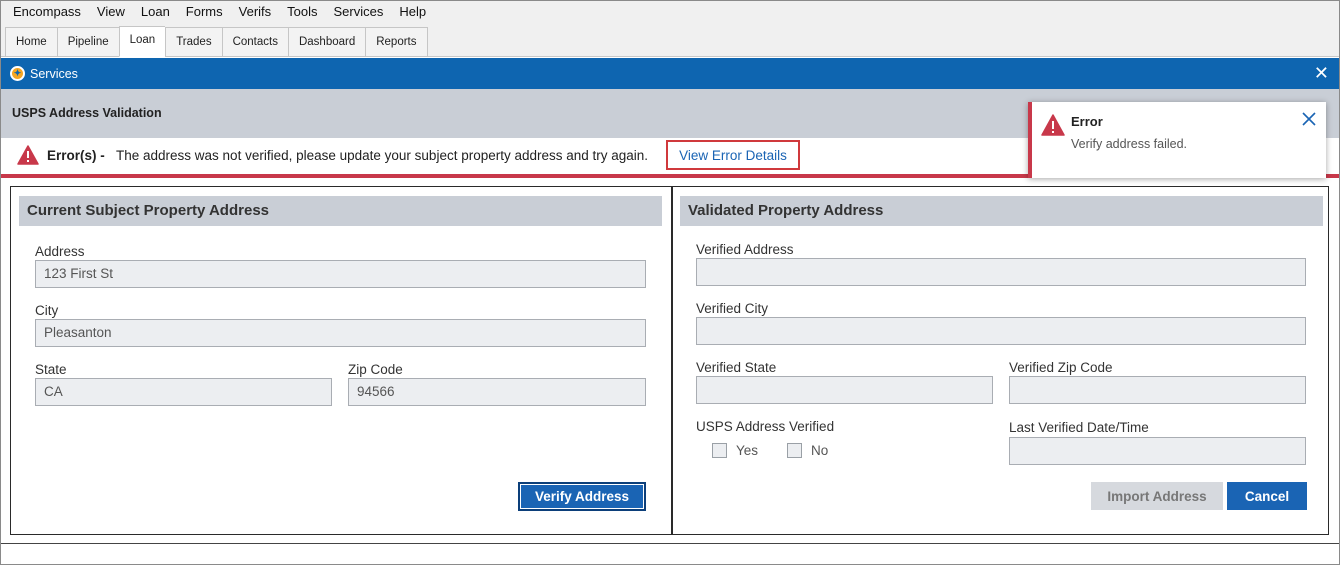 The image size is (1340, 565). What do you see at coordinates (1001, 272) in the screenshot?
I see `verified-address-field` at bounding box center [1001, 272].